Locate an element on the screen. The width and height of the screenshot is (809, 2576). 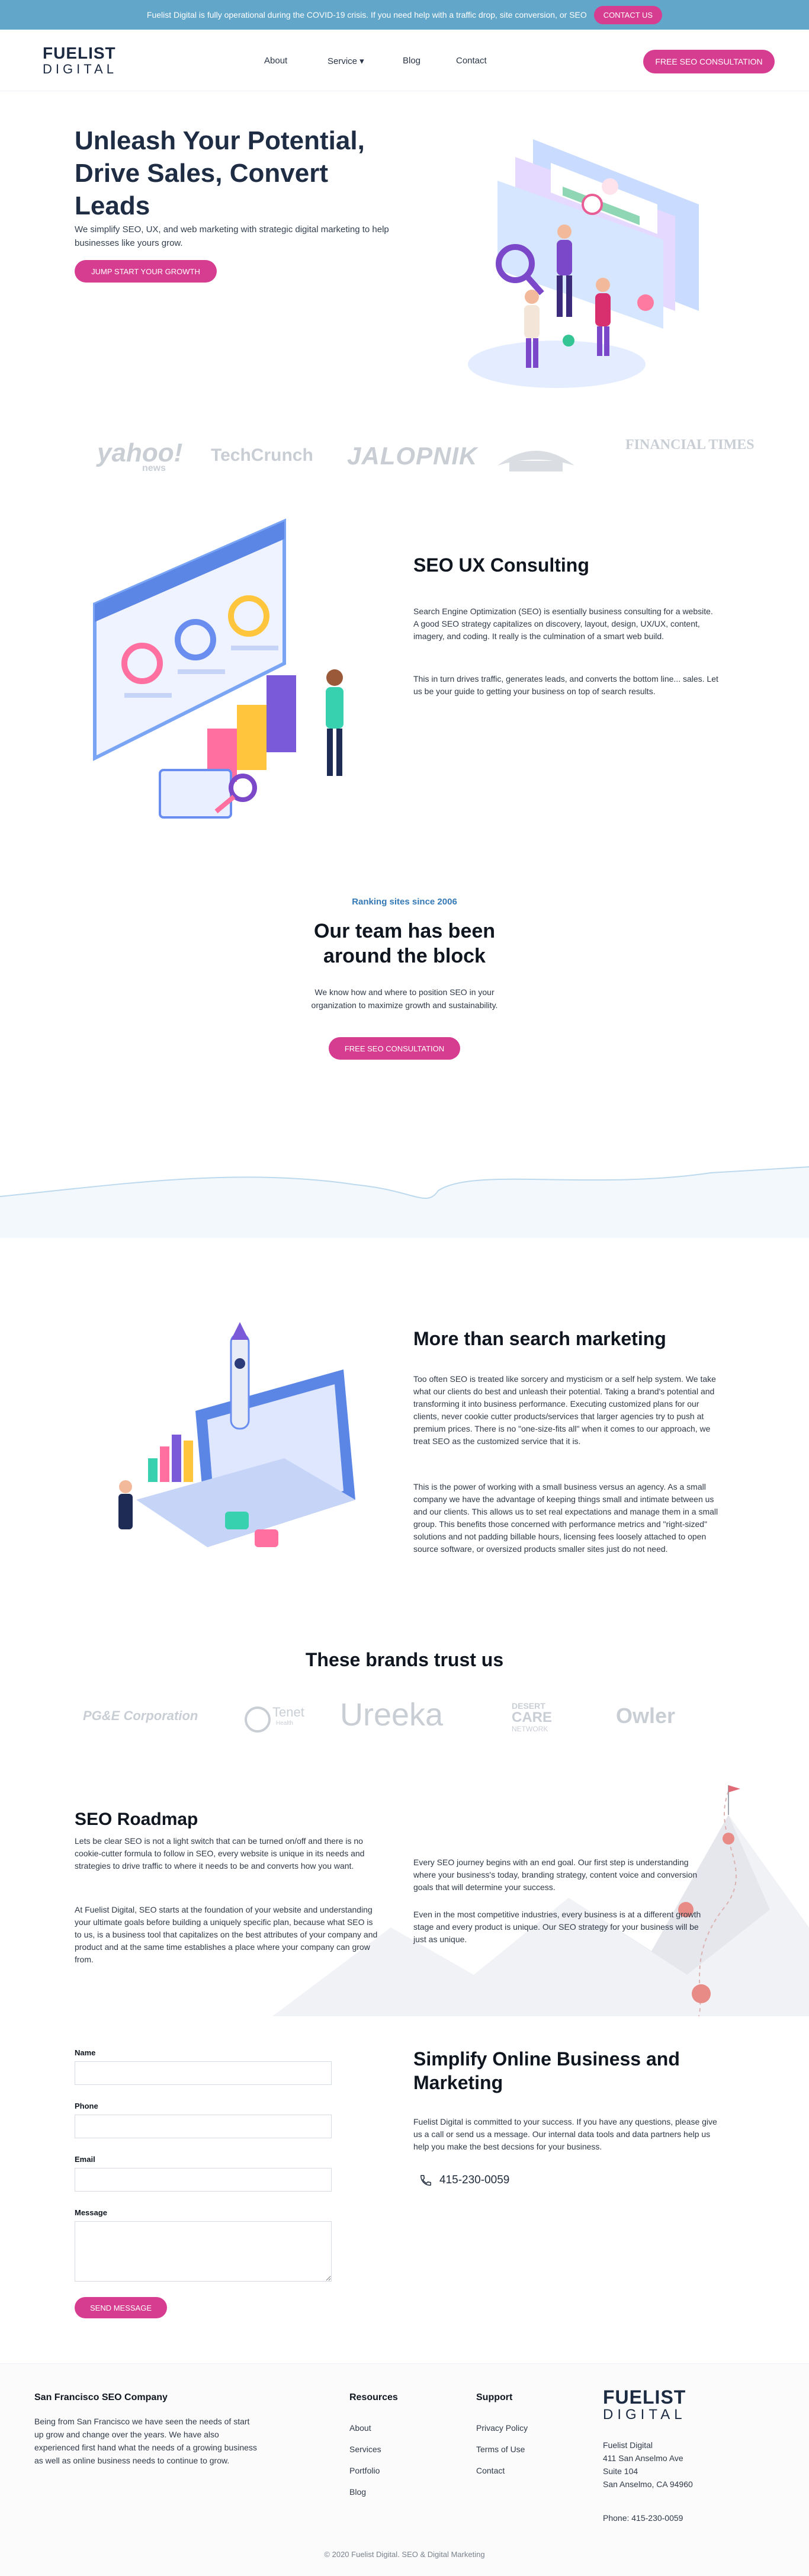
footer-link-contact: Contact is located at coordinates (502, 2470).